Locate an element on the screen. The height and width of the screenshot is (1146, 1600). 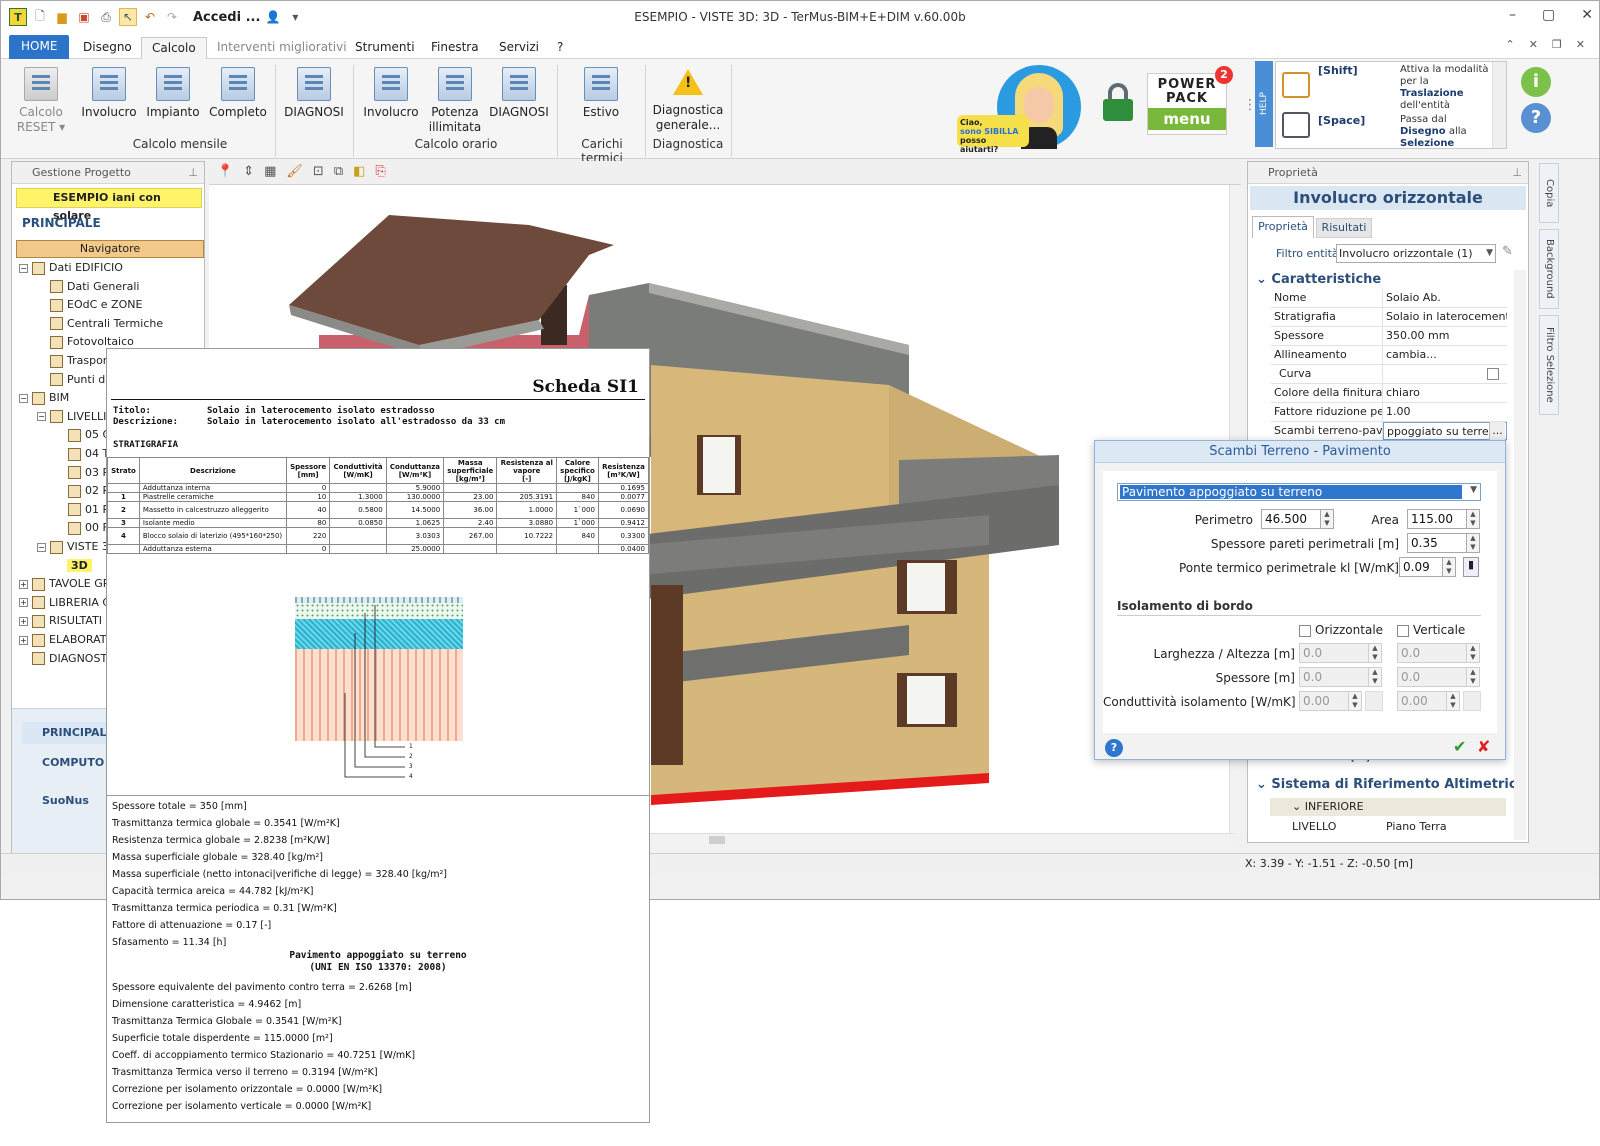
diagnosi-mensile-button: DIAGNOSI is located at coordinates (314, 93).